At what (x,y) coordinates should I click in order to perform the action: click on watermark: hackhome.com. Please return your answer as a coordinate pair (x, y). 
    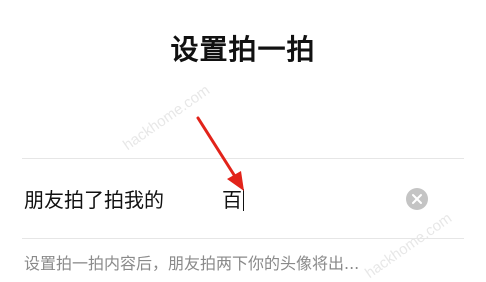
    Looking at the image, I should click on (167, 117).